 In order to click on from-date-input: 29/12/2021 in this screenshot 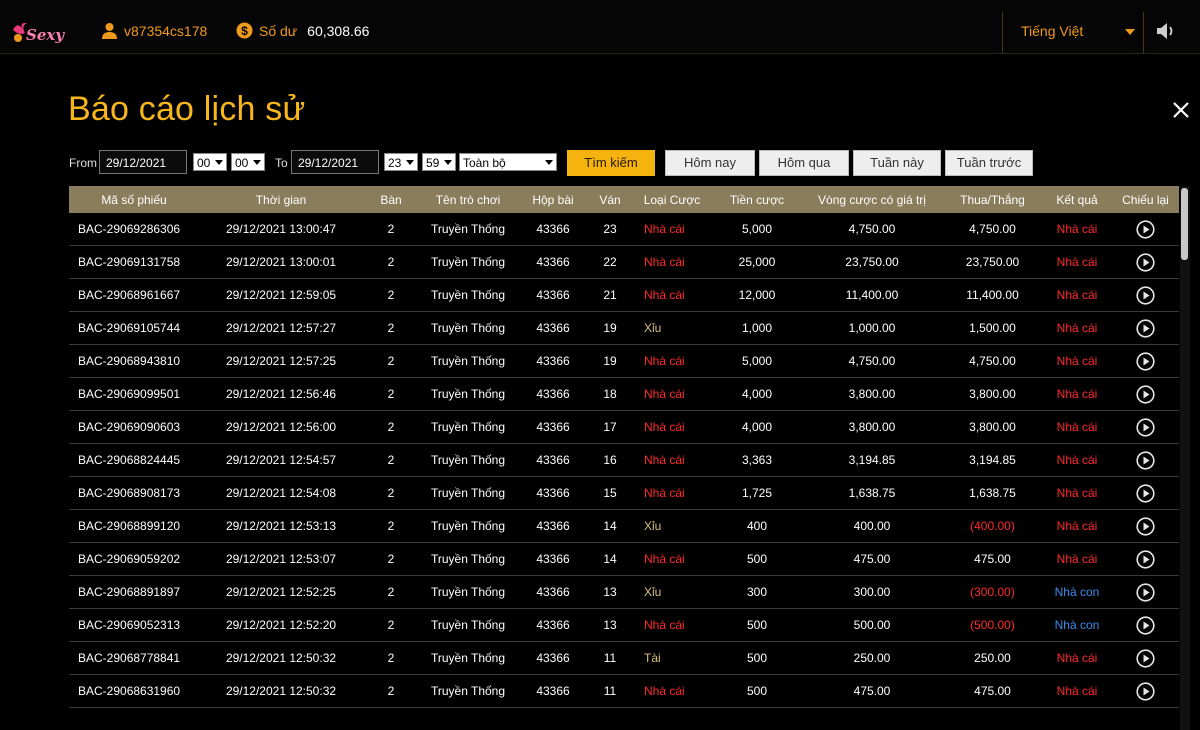, I will do `click(143, 162)`.